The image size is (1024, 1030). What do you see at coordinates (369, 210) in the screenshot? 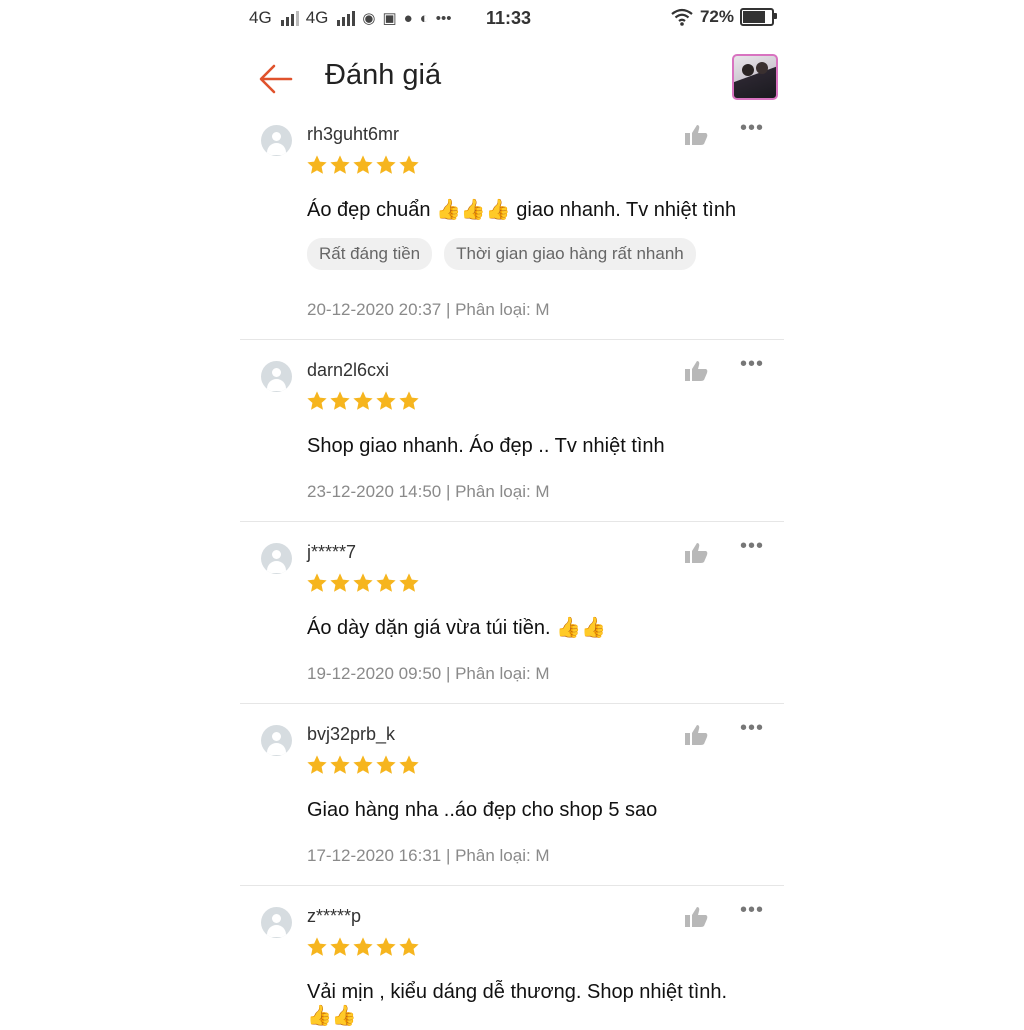
I see `review-text-part: Áo đẹp chuẩn` at bounding box center [369, 210].